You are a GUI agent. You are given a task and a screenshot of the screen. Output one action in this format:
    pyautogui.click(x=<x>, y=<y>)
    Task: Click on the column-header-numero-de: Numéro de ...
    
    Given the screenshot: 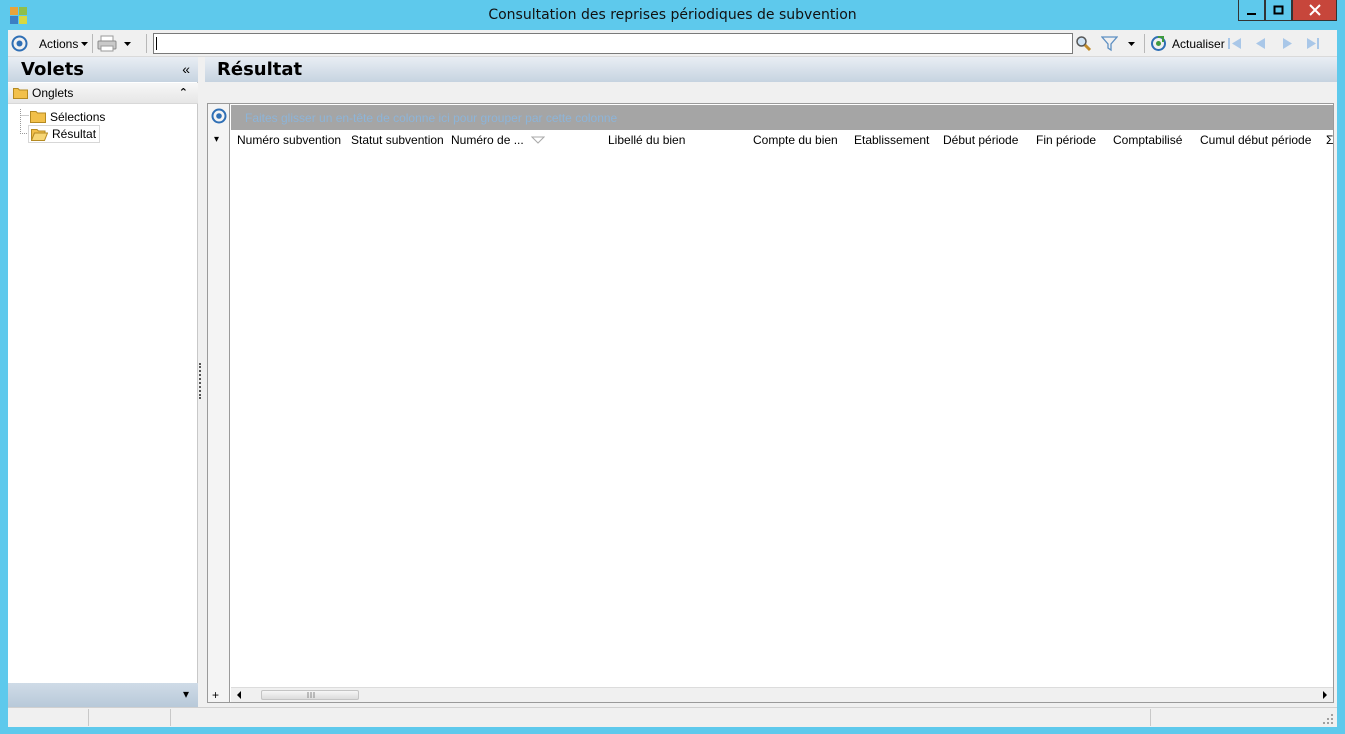 What is the action you would take?
    pyautogui.click(x=487, y=140)
    